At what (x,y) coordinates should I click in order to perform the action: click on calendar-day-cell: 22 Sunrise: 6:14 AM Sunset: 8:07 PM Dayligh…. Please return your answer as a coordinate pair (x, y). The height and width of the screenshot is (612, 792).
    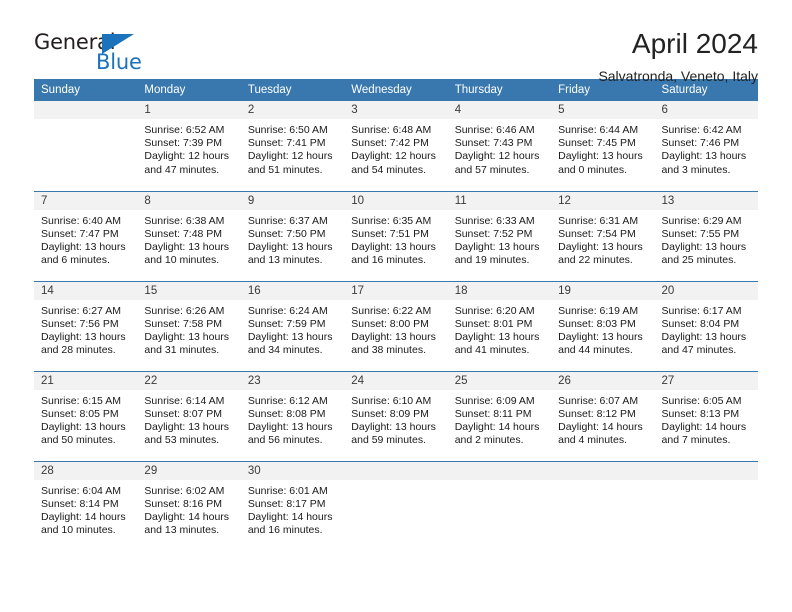
    Looking at the image, I should click on (189, 415).